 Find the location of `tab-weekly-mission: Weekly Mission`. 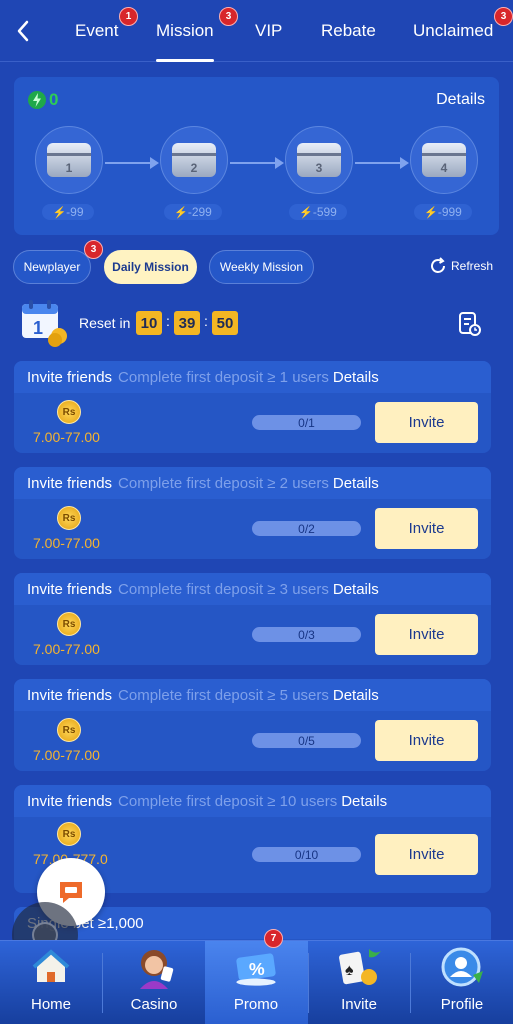

tab-weekly-mission: Weekly Mission is located at coordinates (261, 267).